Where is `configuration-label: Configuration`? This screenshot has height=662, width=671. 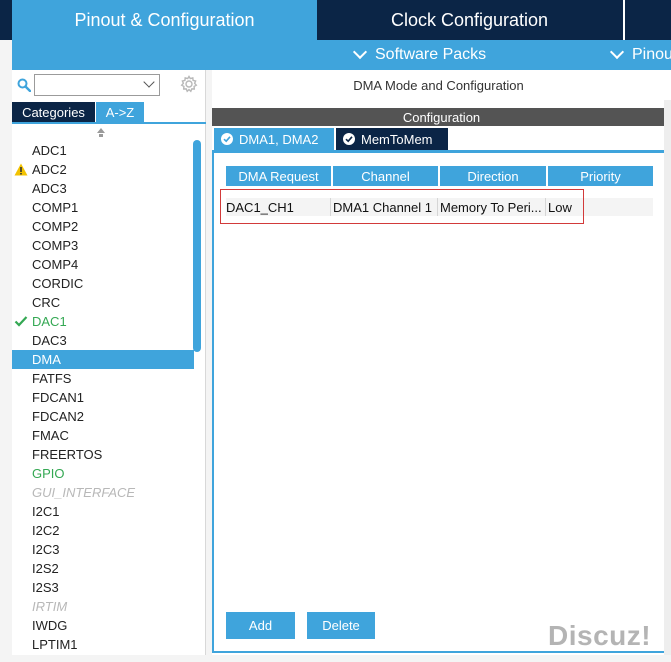 configuration-label: Configuration is located at coordinates (441, 117).